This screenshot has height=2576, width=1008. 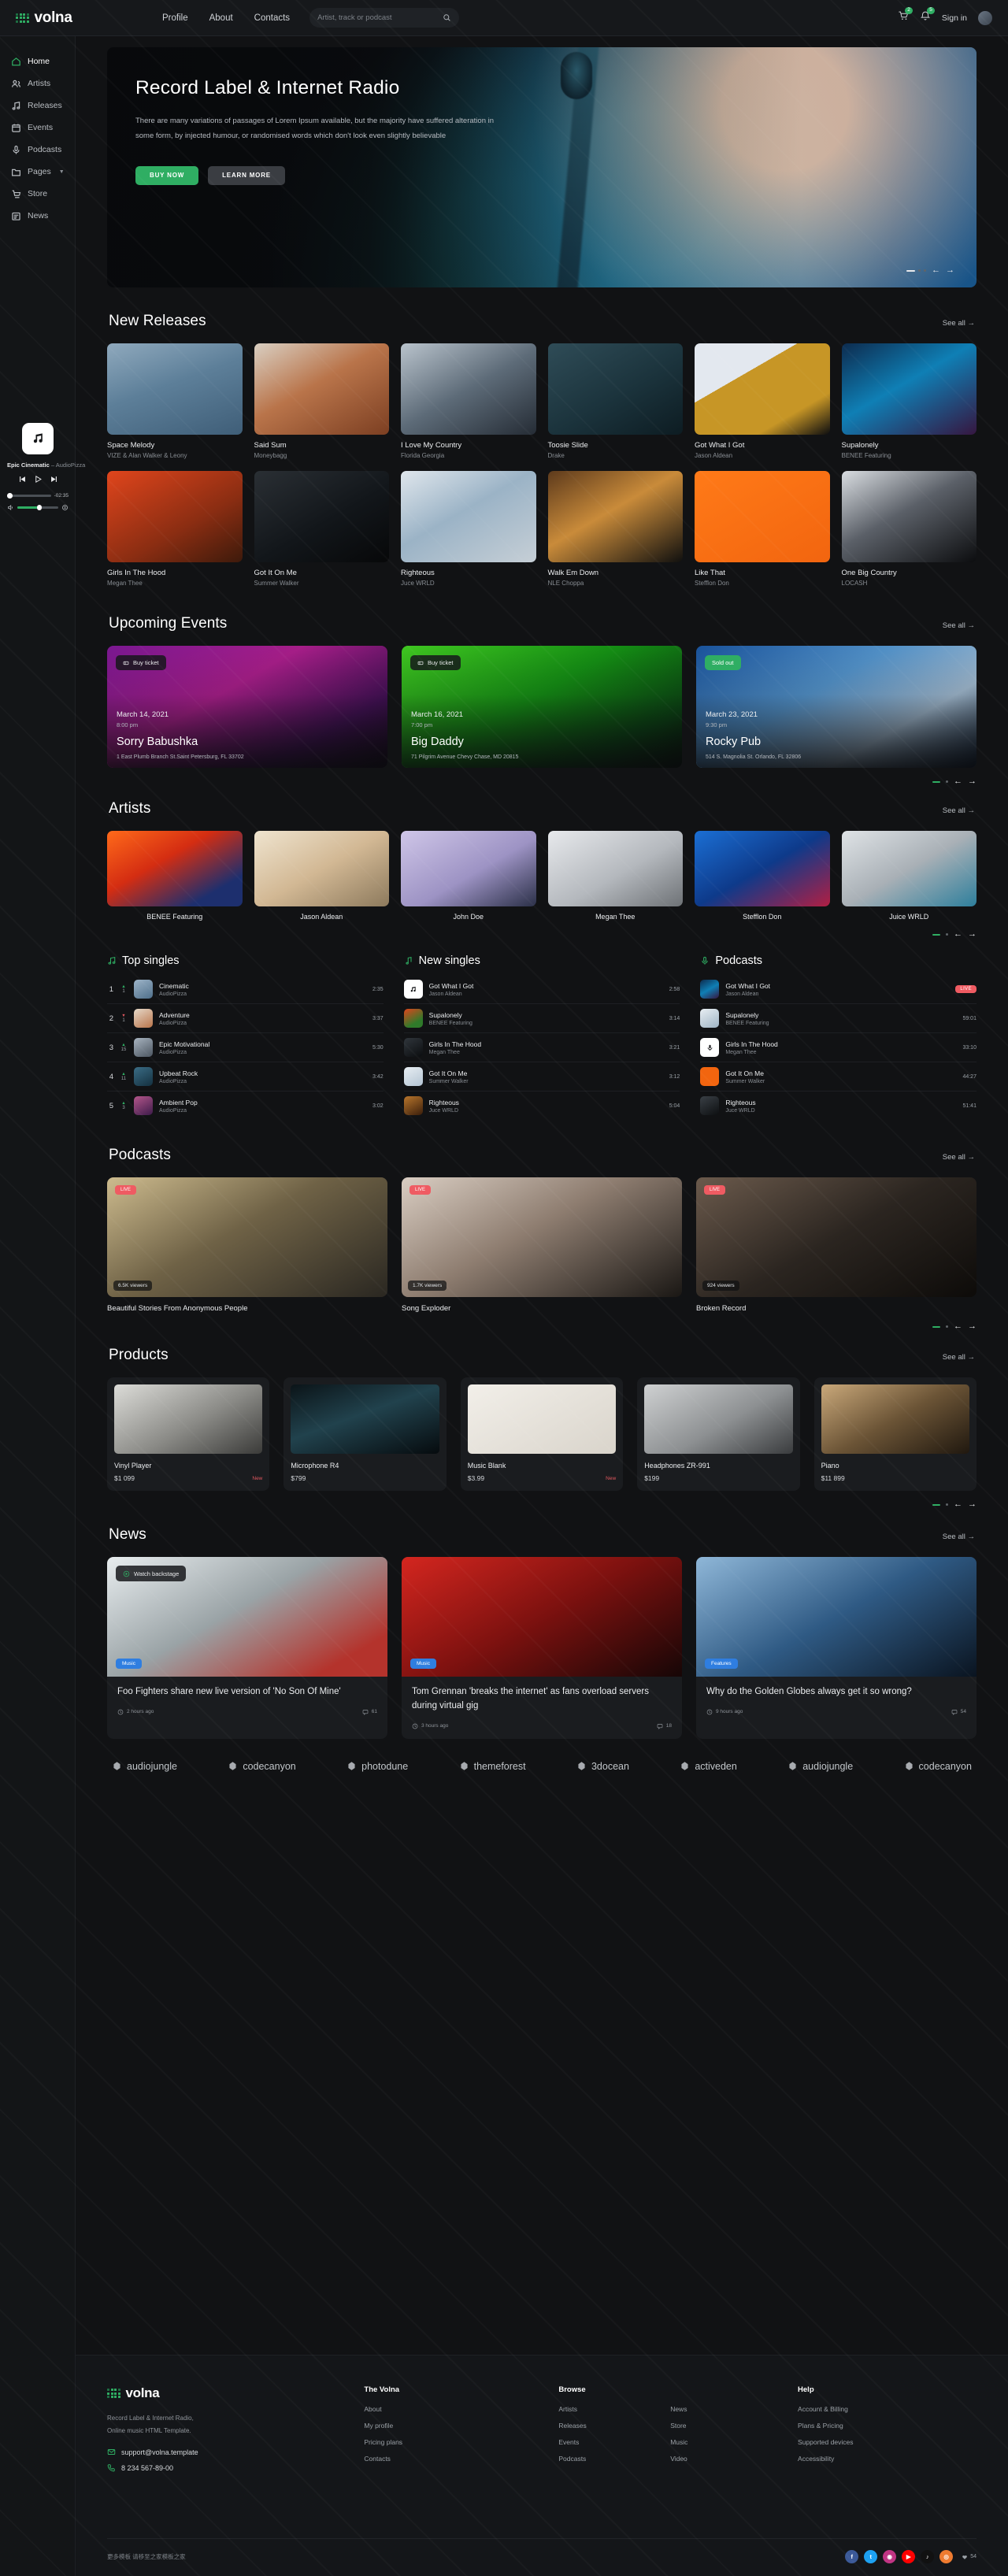 I want to click on footer-link: Contacts, so click(x=453, y=2459).